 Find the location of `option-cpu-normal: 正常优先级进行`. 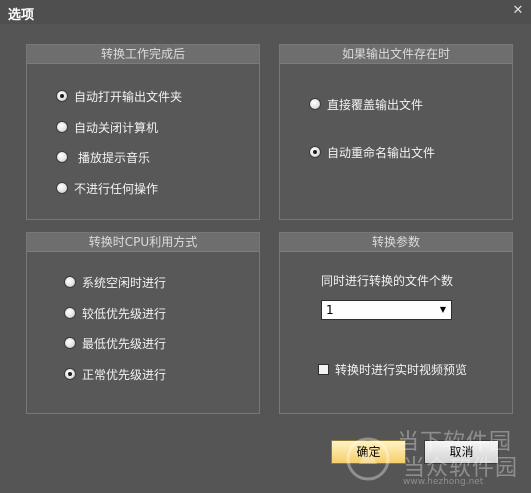

option-cpu-normal: 正常优先级进行 is located at coordinates (115, 374).